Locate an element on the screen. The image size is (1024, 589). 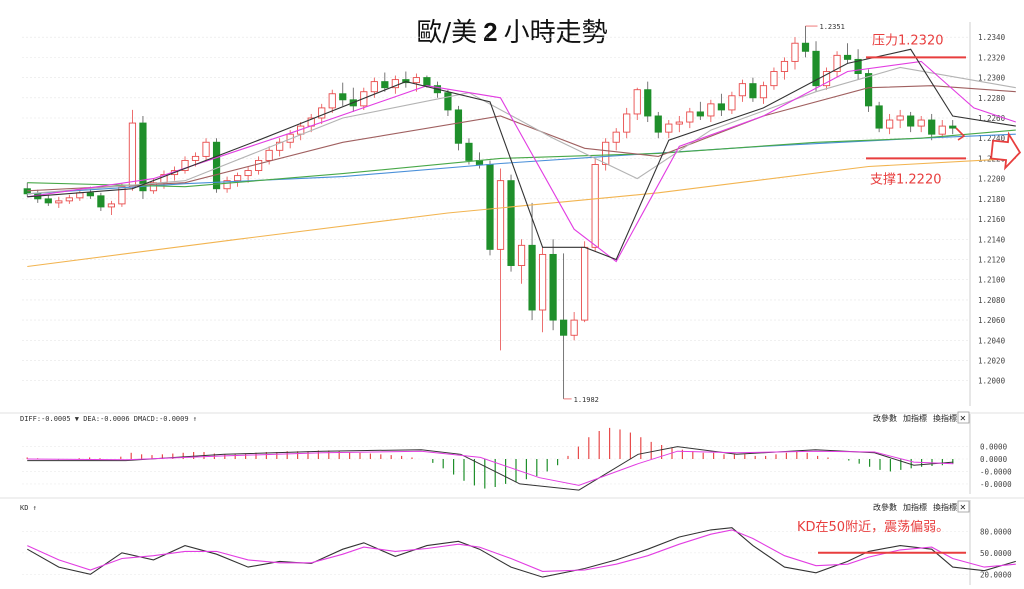
price-y-tick-label: 1.2180 is located at coordinates (992, 199).